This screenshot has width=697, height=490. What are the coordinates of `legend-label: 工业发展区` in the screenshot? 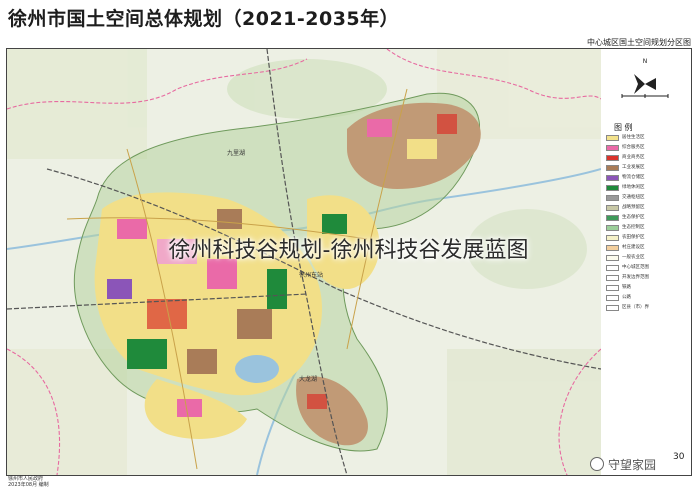 It's located at (633, 167).